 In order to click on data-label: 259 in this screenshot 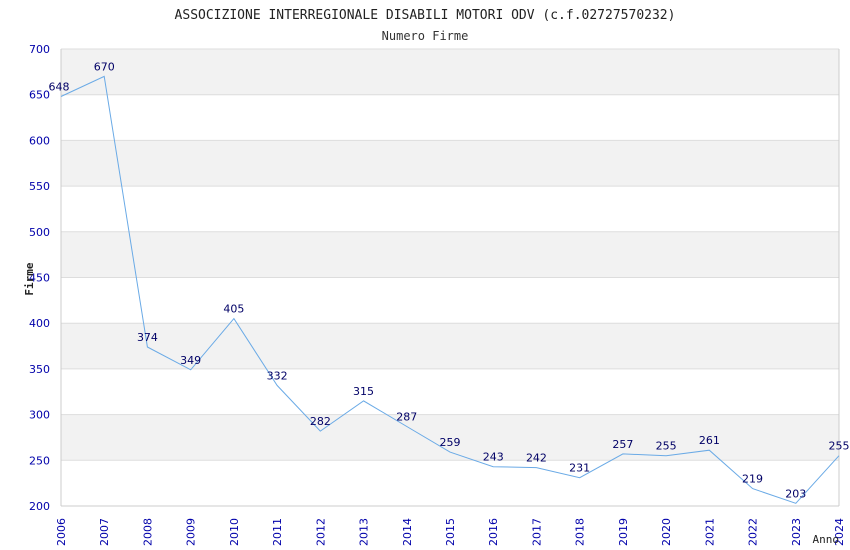, I will do `click(450, 442)`.